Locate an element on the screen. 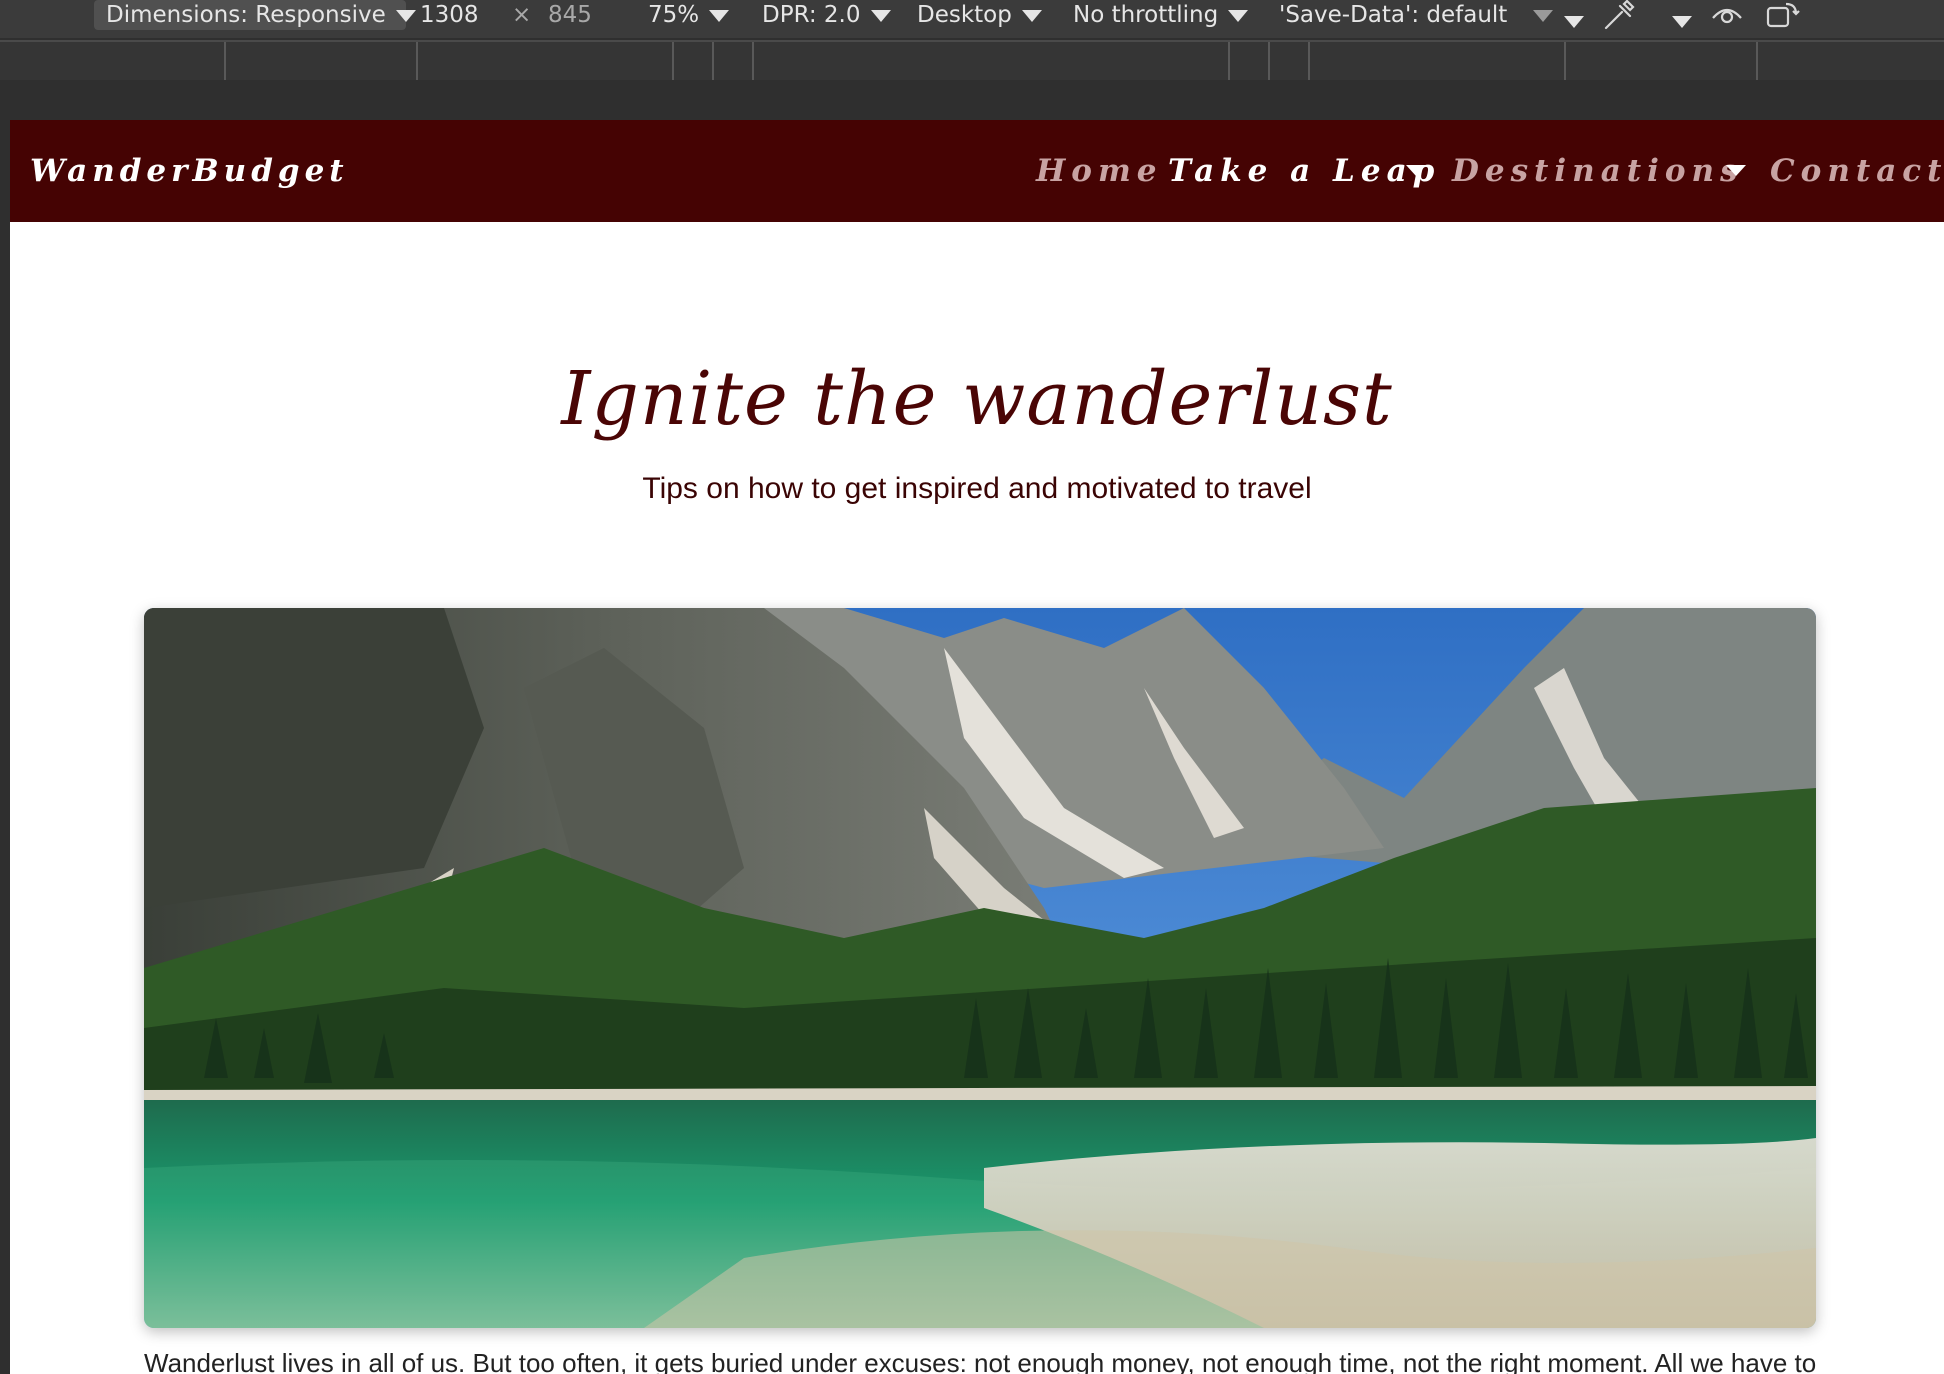 The height and width of the screenshot is (1374, 1944). device-type-label: Desktop is located at coordinates (964, 15).